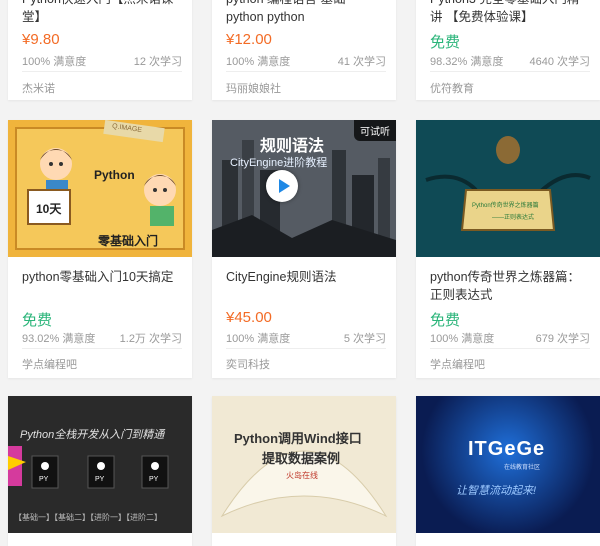 Image resolution: width=600 pixels, height=546 pixels. I want to click on thumb-label-days: 10天, so click(49, 209).